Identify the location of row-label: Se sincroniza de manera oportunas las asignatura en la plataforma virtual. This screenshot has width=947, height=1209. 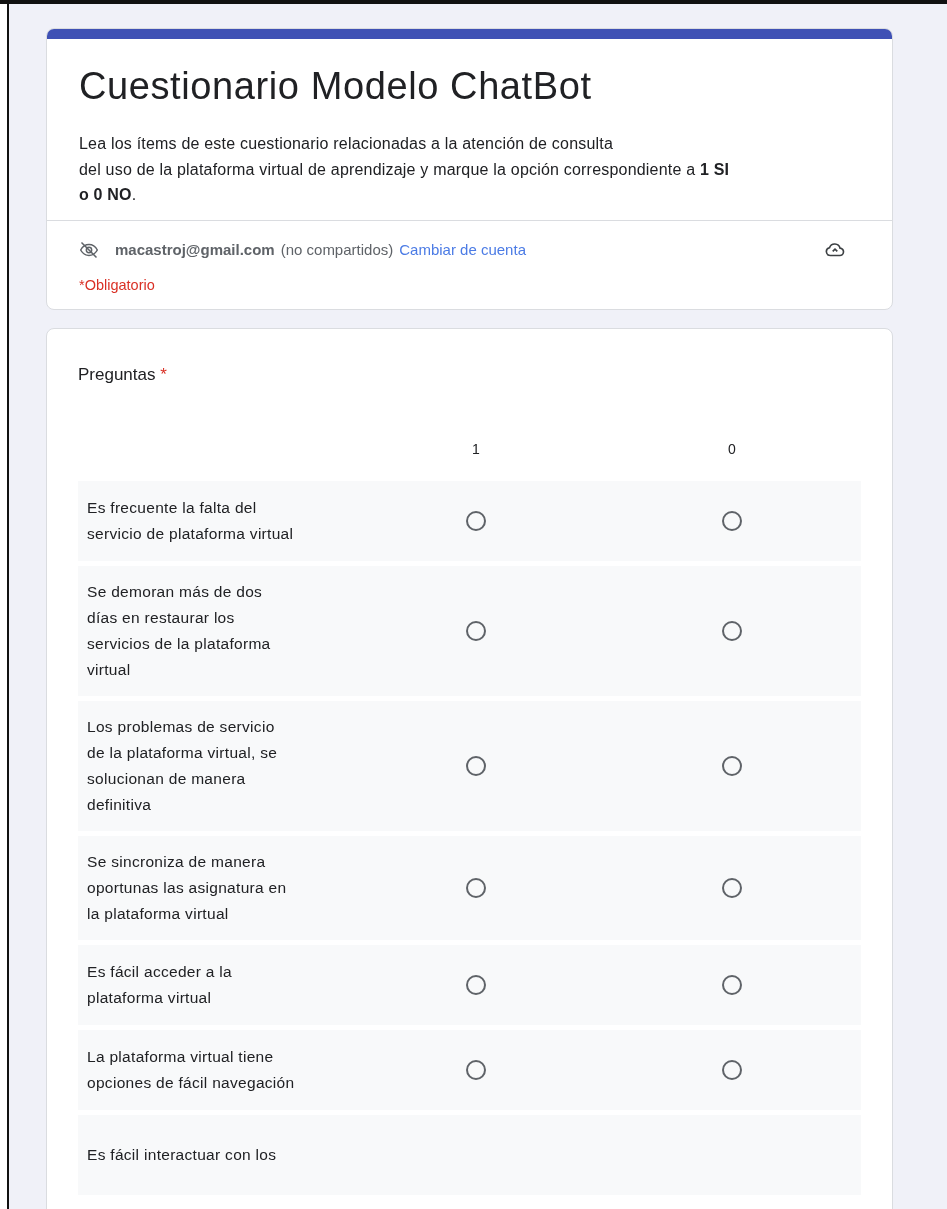
(187, 887).